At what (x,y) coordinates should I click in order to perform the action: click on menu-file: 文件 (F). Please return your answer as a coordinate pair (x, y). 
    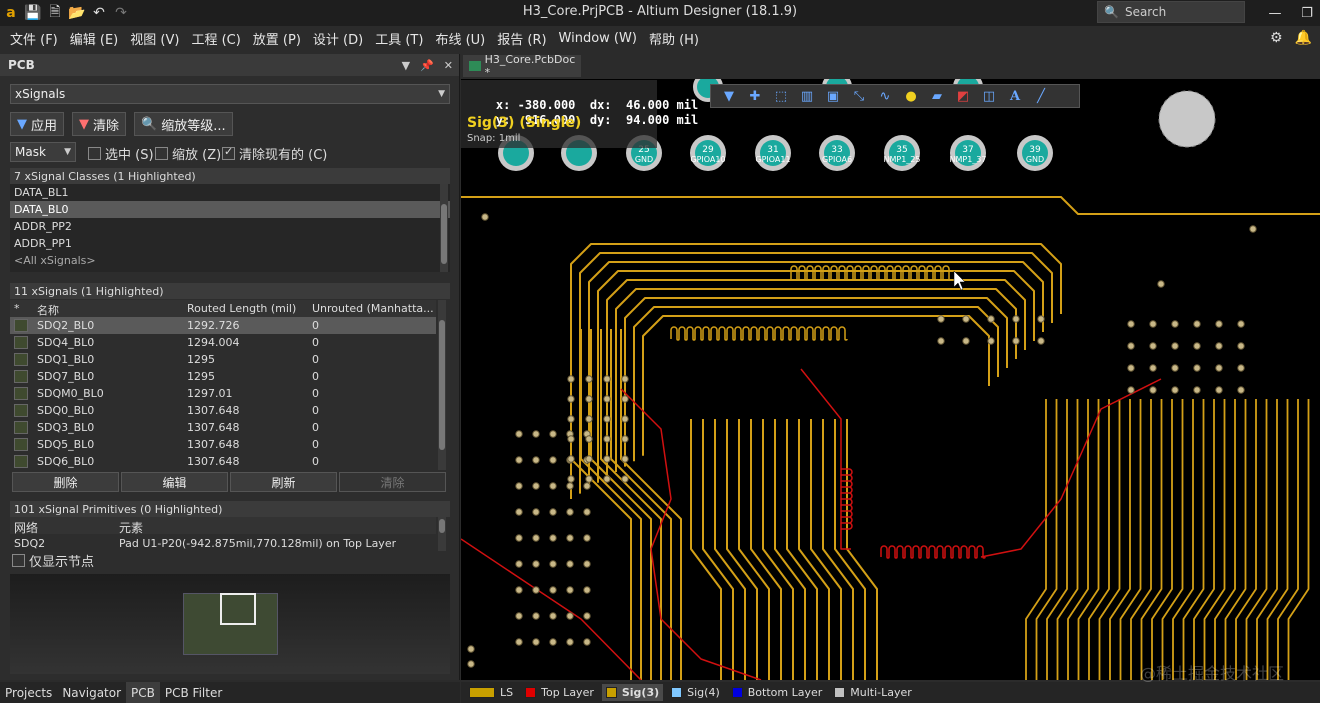
    Looking at the image, I should click on (34, 38).